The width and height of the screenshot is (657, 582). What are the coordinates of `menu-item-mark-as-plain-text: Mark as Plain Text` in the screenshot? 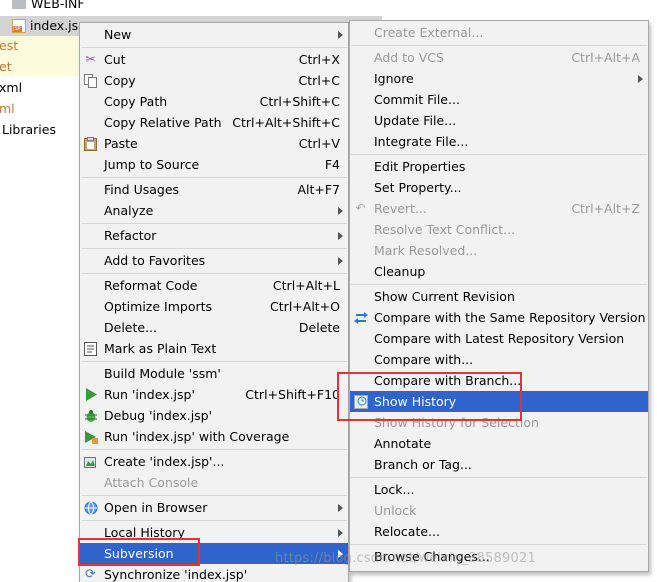 It's located at (214, 348).